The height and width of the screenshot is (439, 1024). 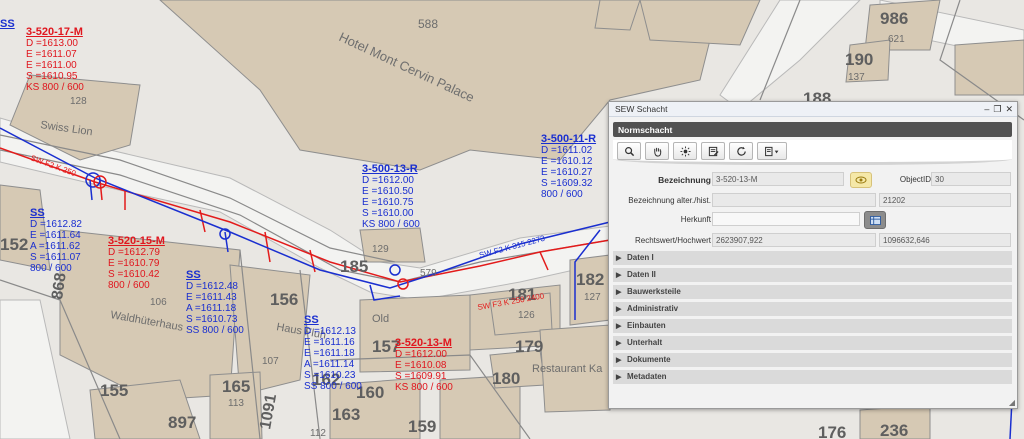 I want to click on accordion-label: Bauwerksteile, so click(x=654, y=291).